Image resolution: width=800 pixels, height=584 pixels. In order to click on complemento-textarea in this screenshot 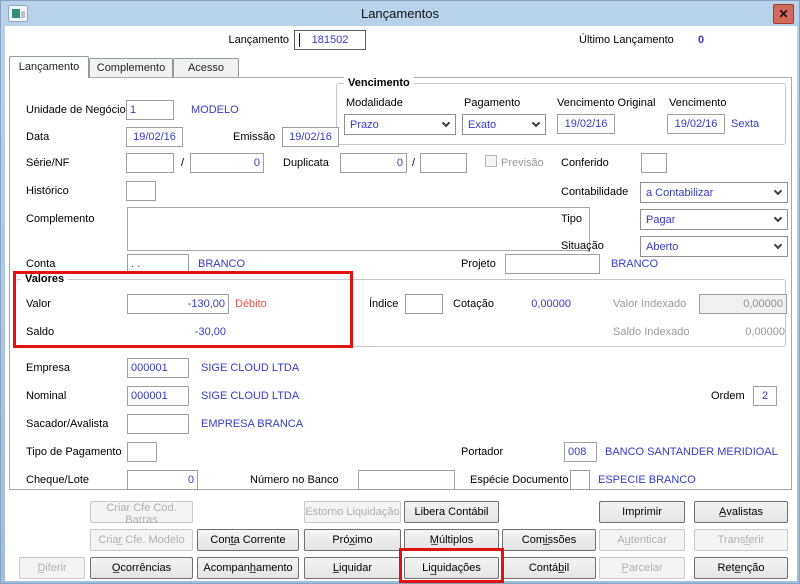, I will do `click(358, 229)`.